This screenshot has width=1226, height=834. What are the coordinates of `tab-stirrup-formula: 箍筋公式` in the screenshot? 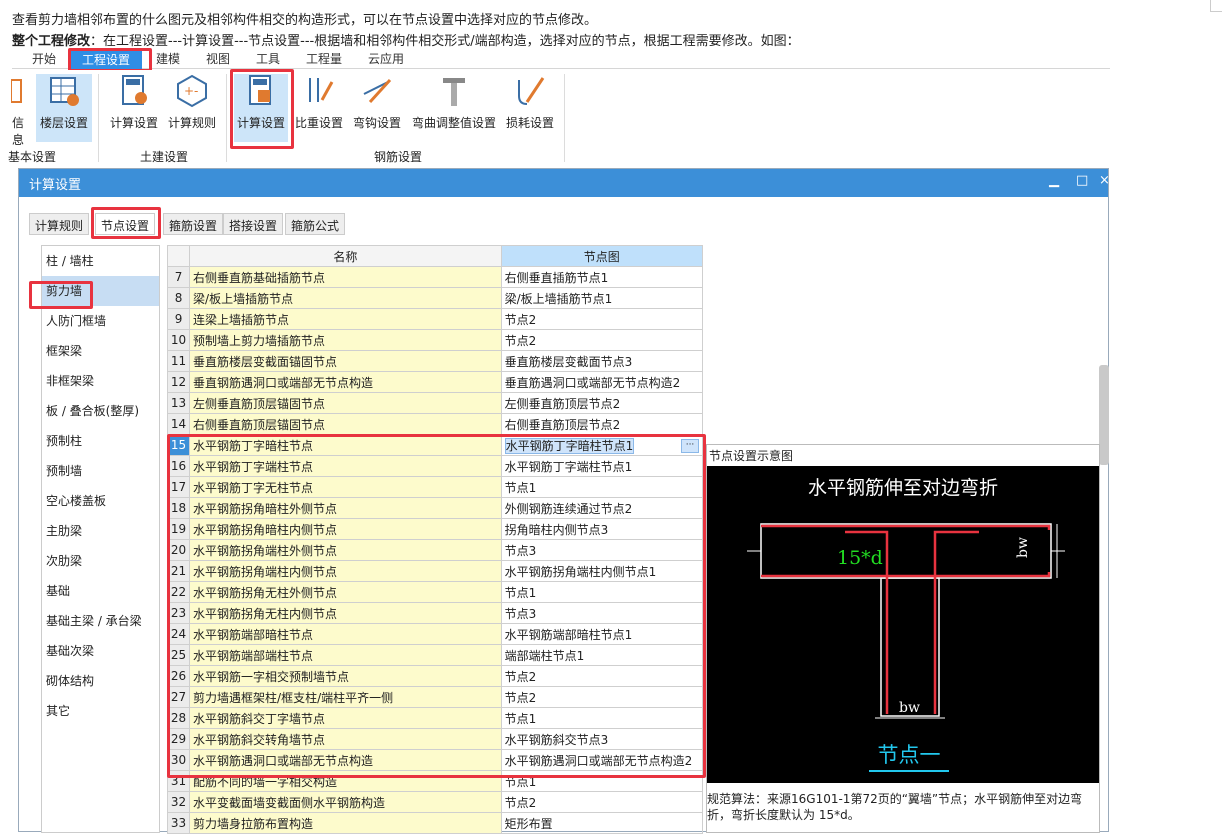 It's located at (315, 224).